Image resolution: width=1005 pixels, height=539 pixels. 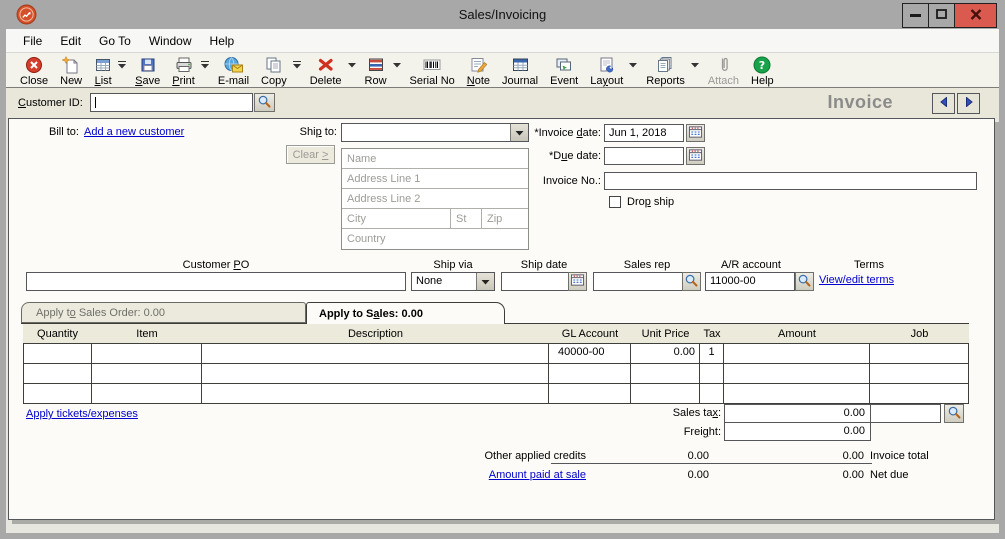 I want to click on add-new-customer-link: Add a new customer, so click(x=134, y=132).